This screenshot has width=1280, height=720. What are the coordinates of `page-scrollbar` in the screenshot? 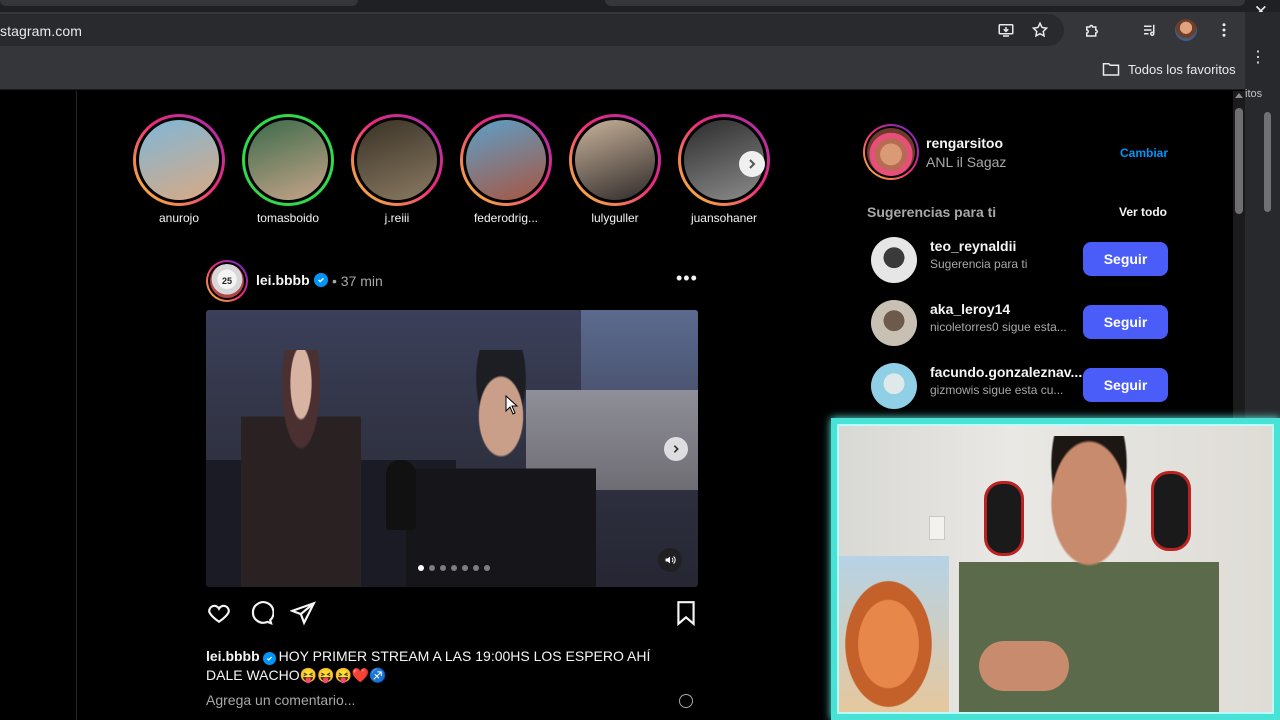 It's located at (1239, 254).